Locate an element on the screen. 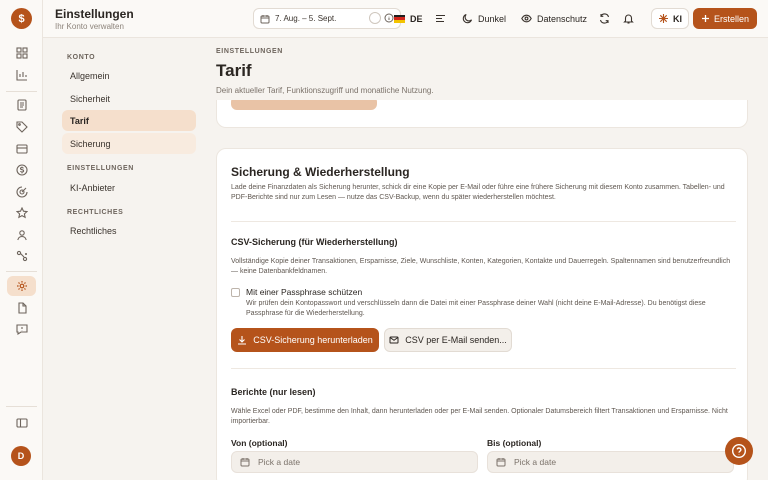 This screenshot has width=768, height=480. nav-item-allgemein: Allgemein is located at coordinates (129, 75).